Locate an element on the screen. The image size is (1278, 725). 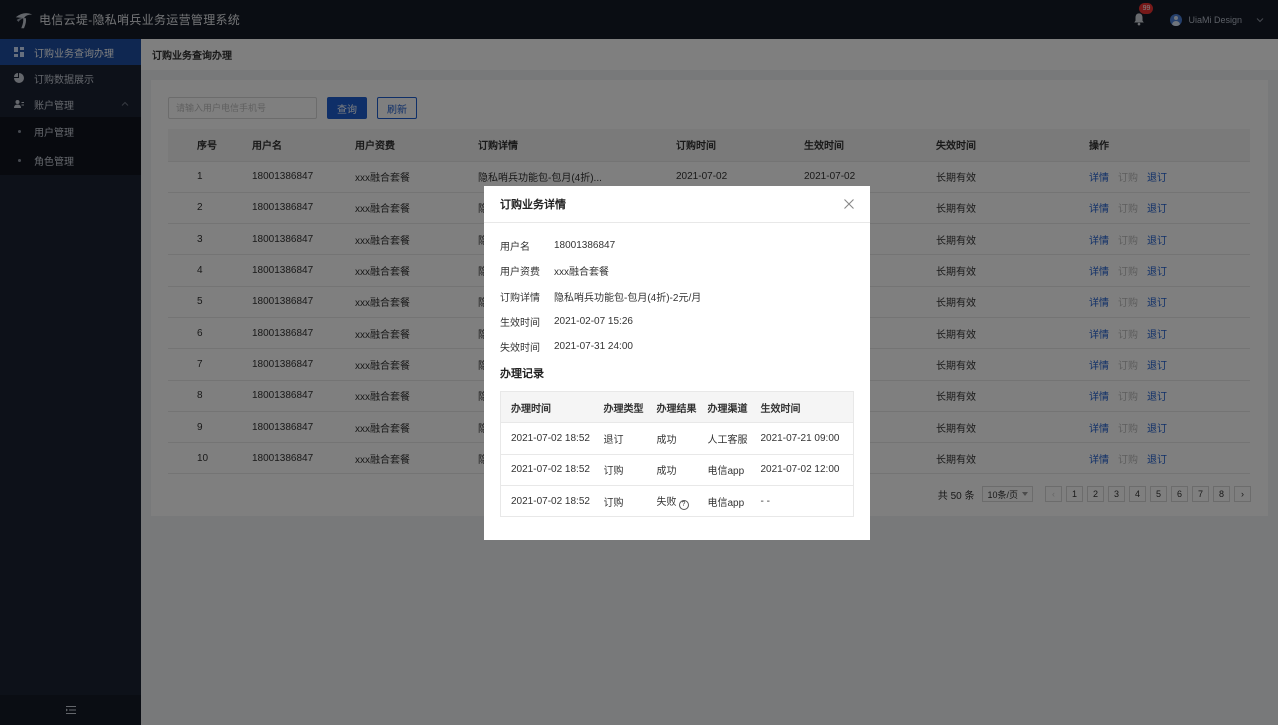
field-label: 失效时间 is located at coordinates (520, 349).